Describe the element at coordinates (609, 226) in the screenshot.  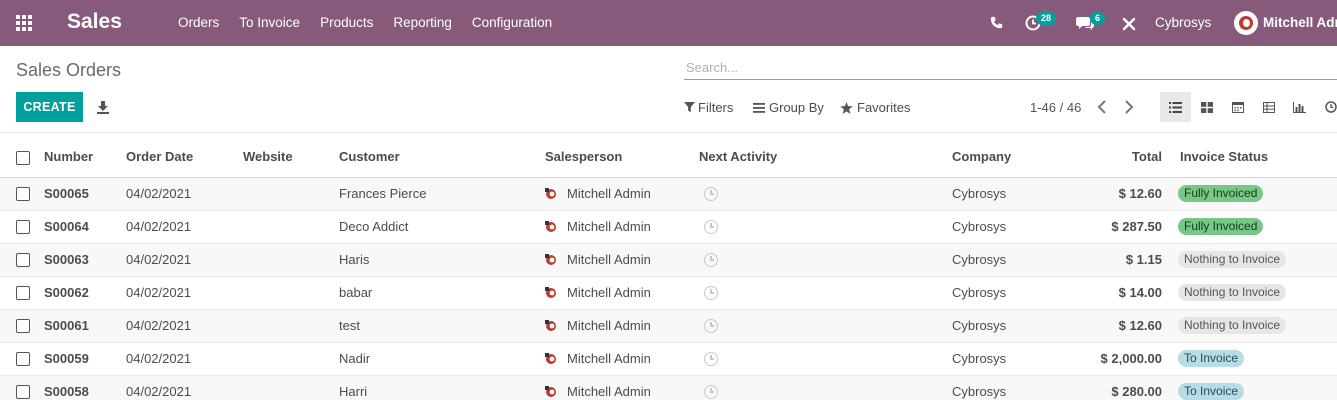
I see `salesperson-name: Mitchell Admin` at that location.